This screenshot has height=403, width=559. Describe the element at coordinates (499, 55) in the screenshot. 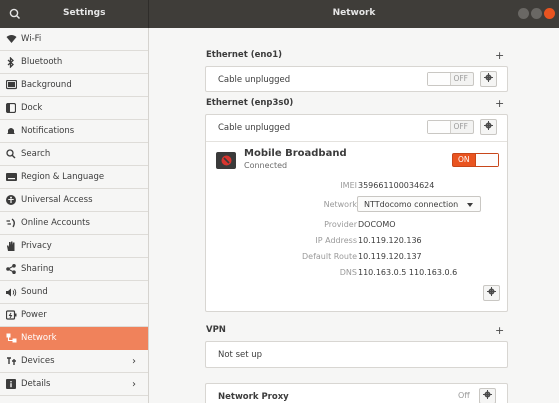

I see `add-ethernet-eno1-button: +` at that location.